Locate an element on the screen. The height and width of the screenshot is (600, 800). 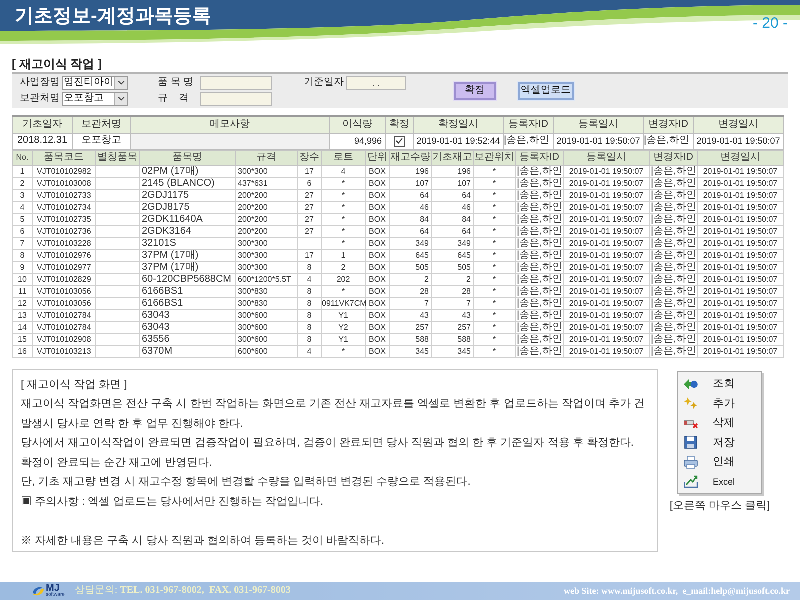
description-text: 단, 기초 재고량 변경 시 재고수정 항목에 변경할 수량을 입력하면 변경된 수량으로 적용된다. is located at coordinates (246, 482).